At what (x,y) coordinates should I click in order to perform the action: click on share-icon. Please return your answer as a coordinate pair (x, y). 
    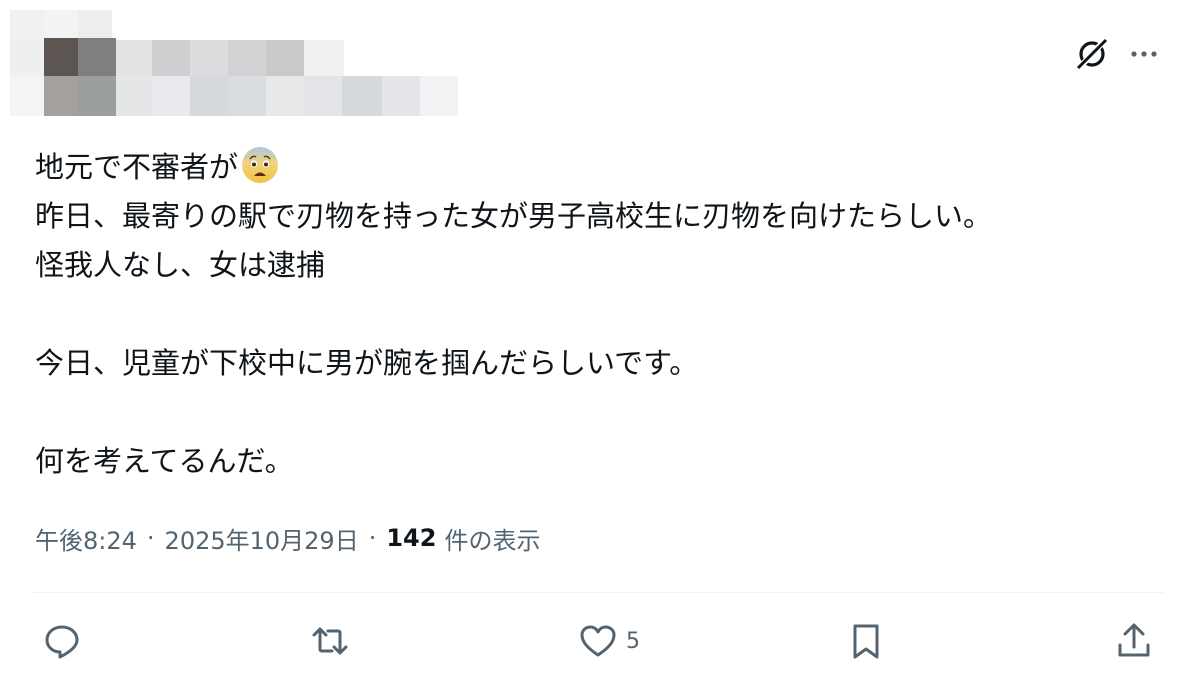
    Looking at the image, I should click on (1134, 640).